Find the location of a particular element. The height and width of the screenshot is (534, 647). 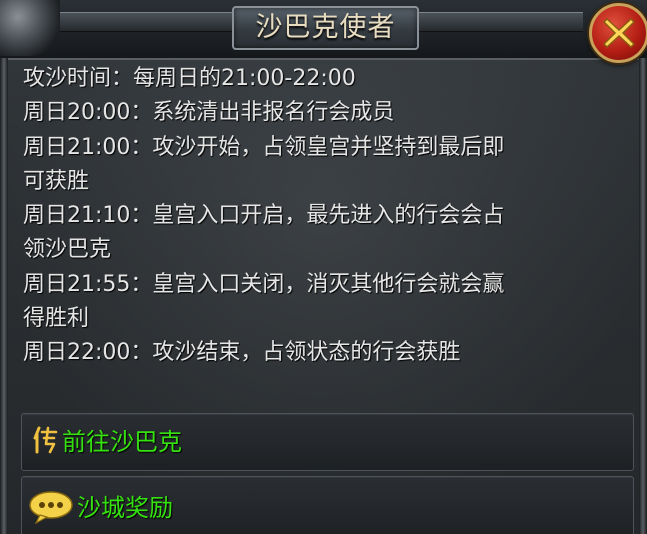

info-line: 攻沙时间：每周日的21:00-22:00 is located at coordinates (189, 78).